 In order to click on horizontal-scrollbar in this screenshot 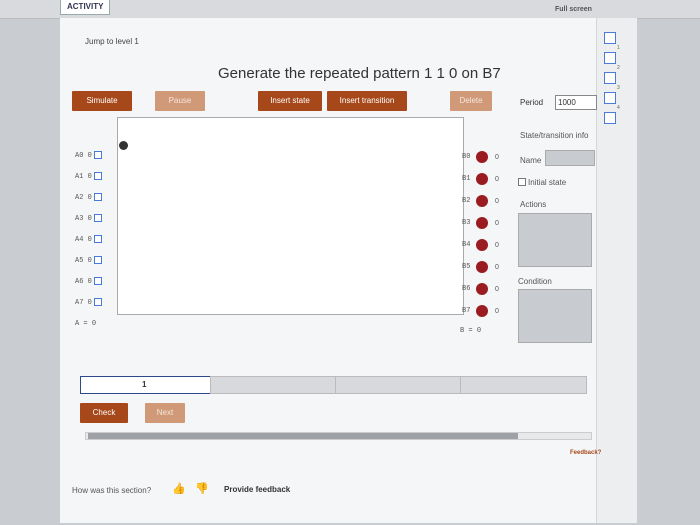, I will do `click(338, 436)`.